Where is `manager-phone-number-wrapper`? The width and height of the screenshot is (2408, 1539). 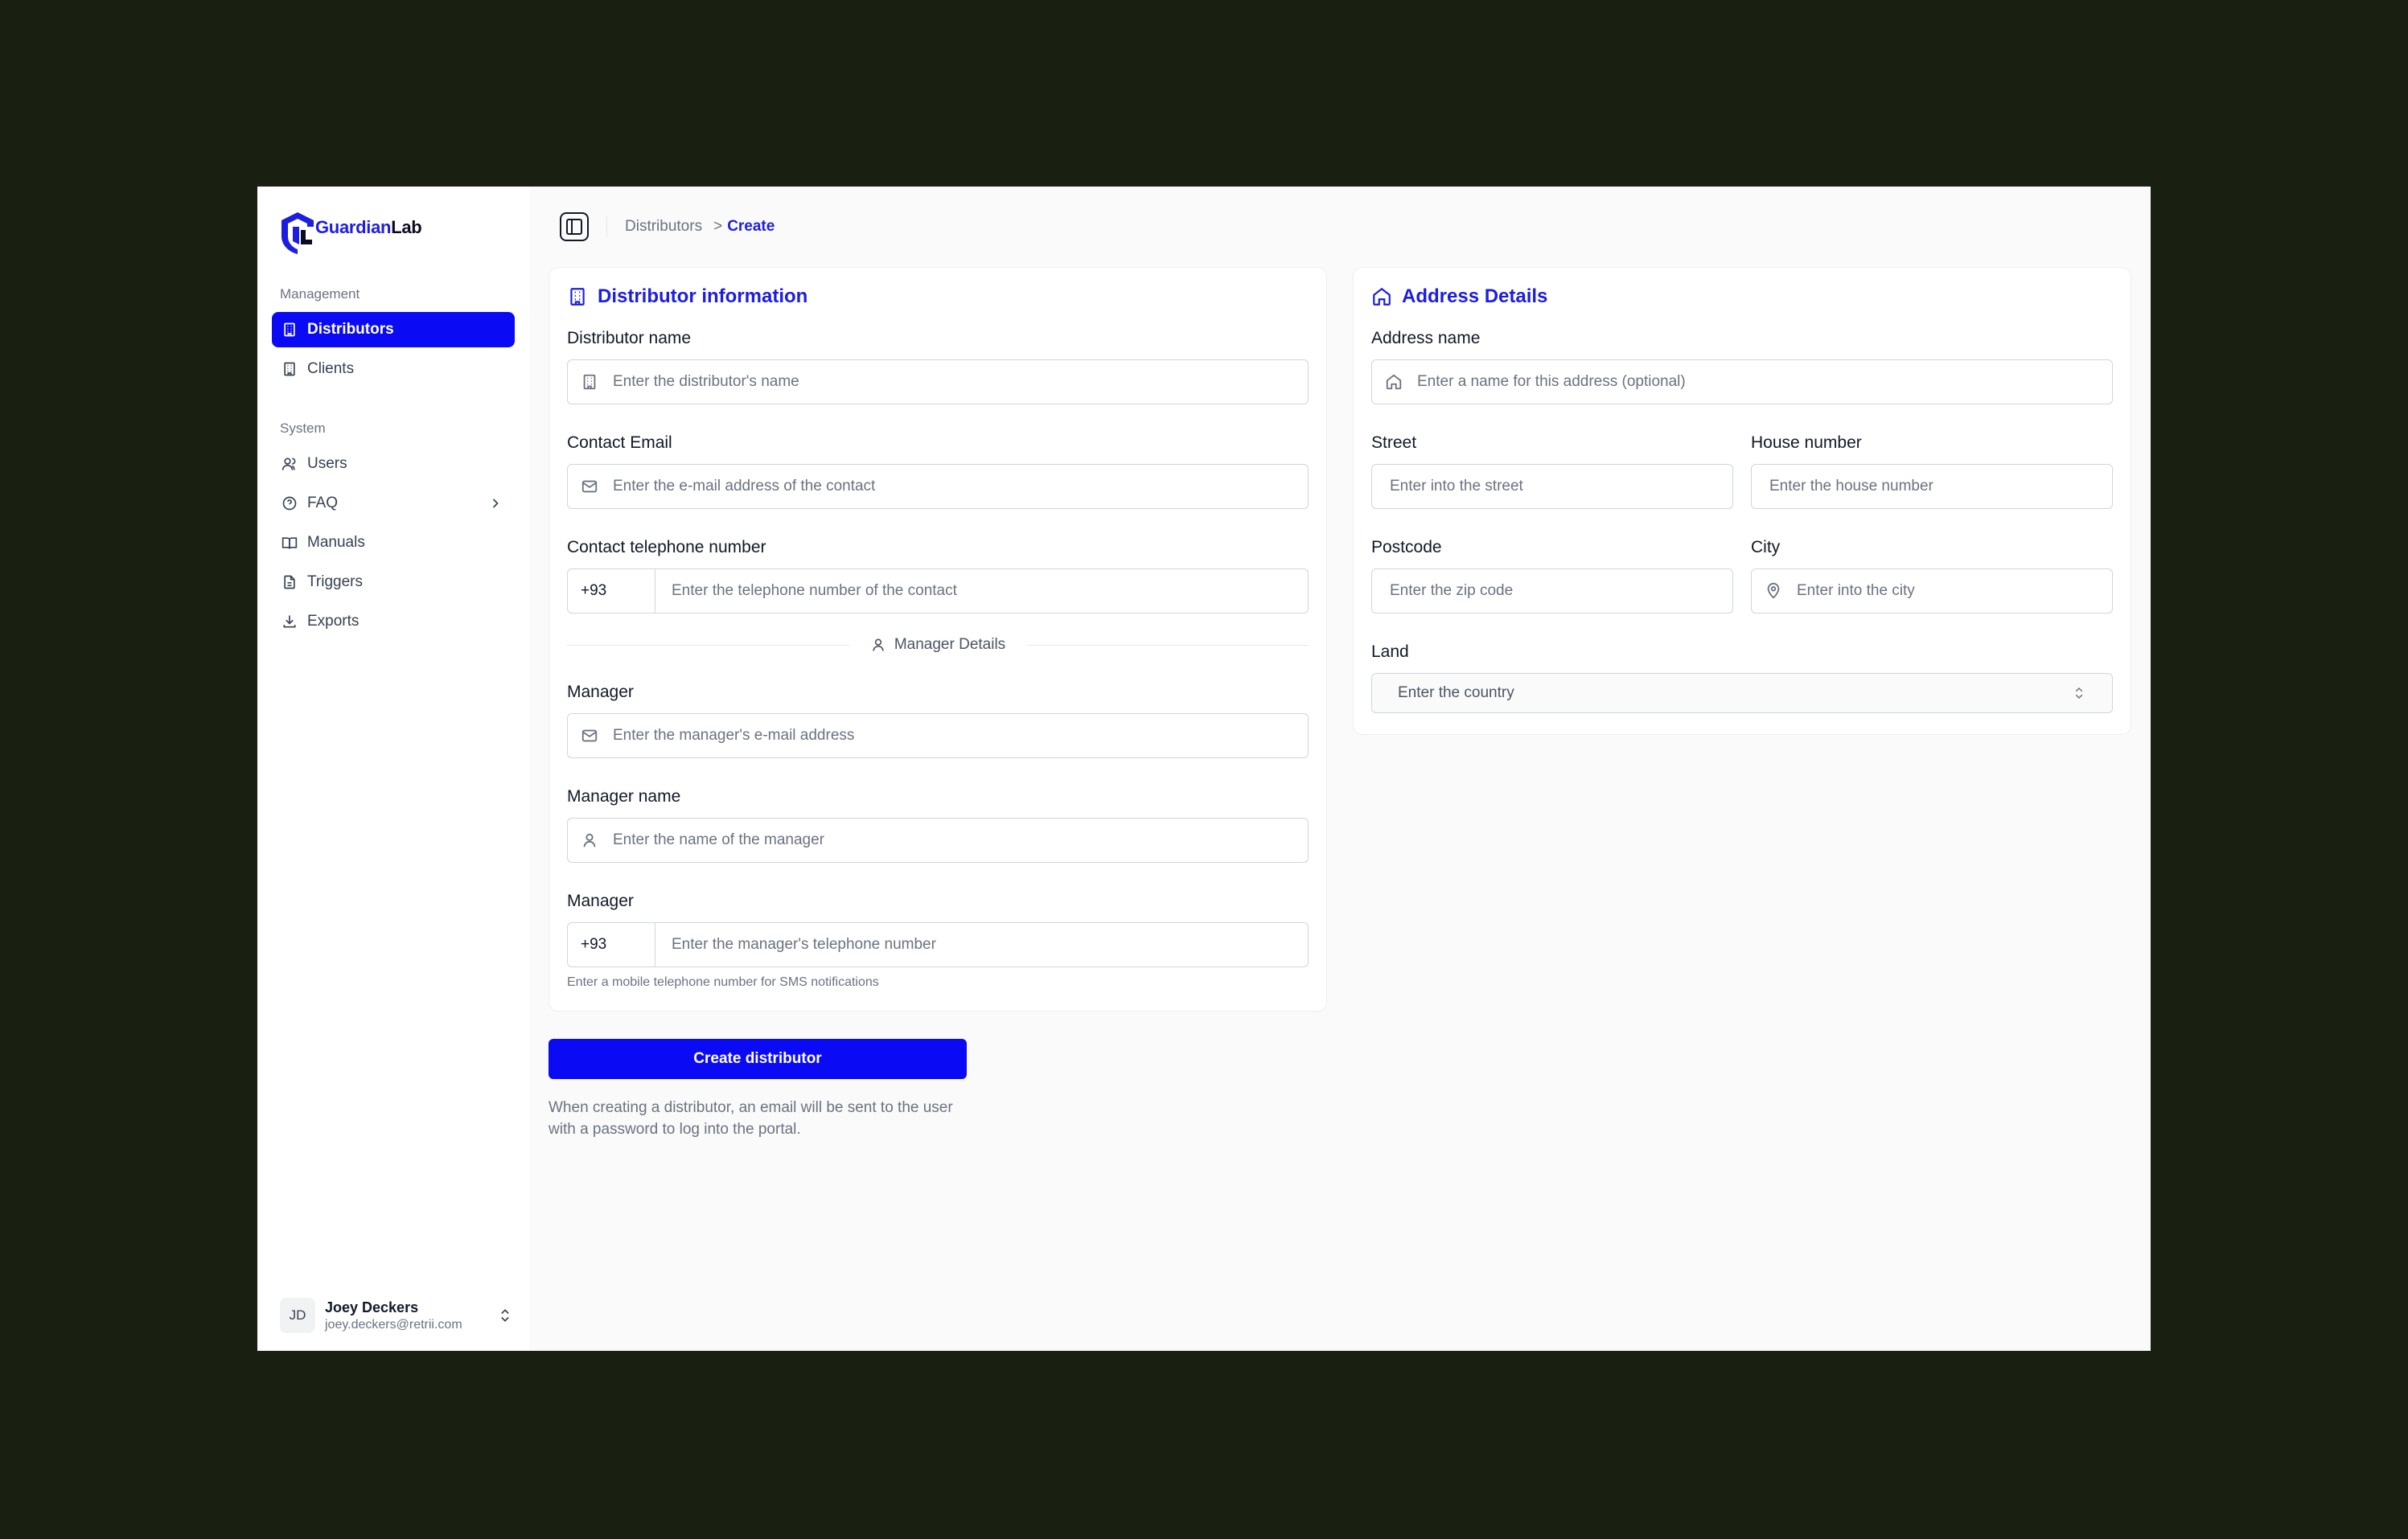
manager-phone-number-wrapper is located at coordinates (982, 944).